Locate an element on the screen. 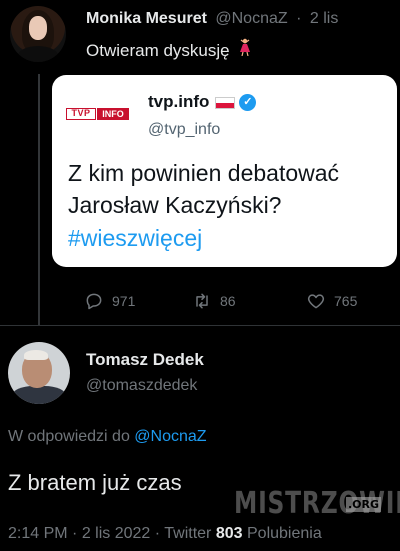 The width and height of the screenshot is (400, 551). tweet-actions: 971 86 765 is located at coordinates (239, 301).